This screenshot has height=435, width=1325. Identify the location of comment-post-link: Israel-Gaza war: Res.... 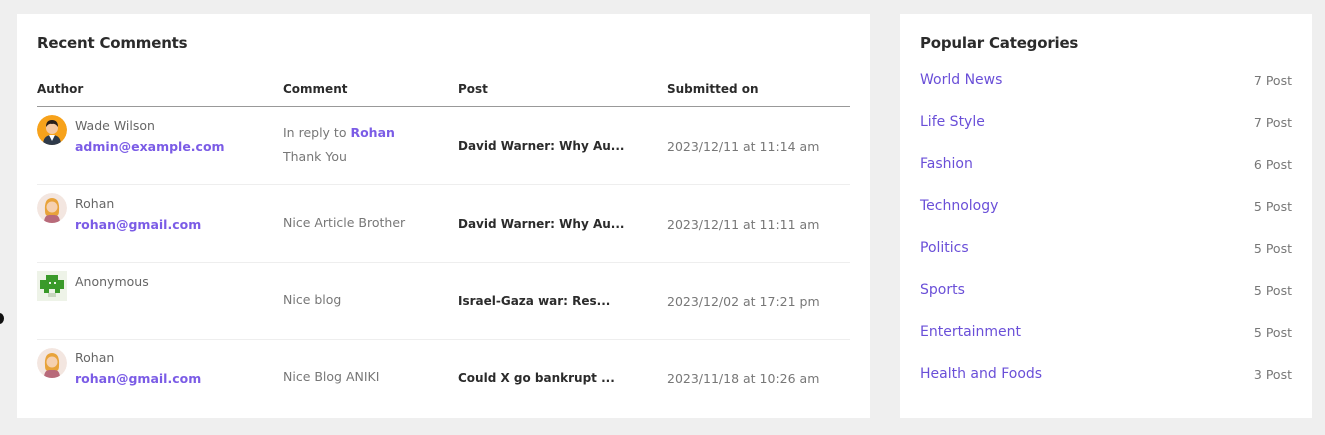
(534, 301).